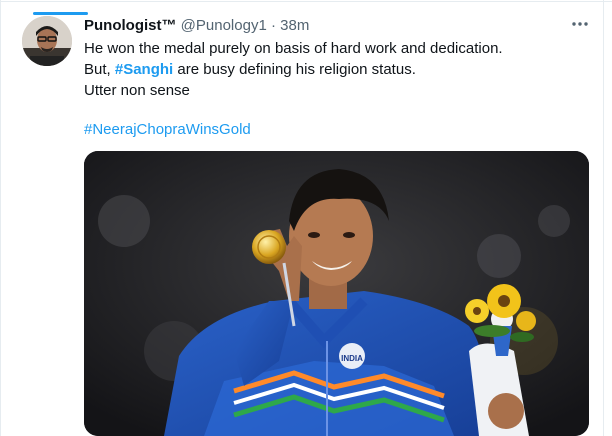  I want to click on display-name: Punologist™, so click(130, 25).